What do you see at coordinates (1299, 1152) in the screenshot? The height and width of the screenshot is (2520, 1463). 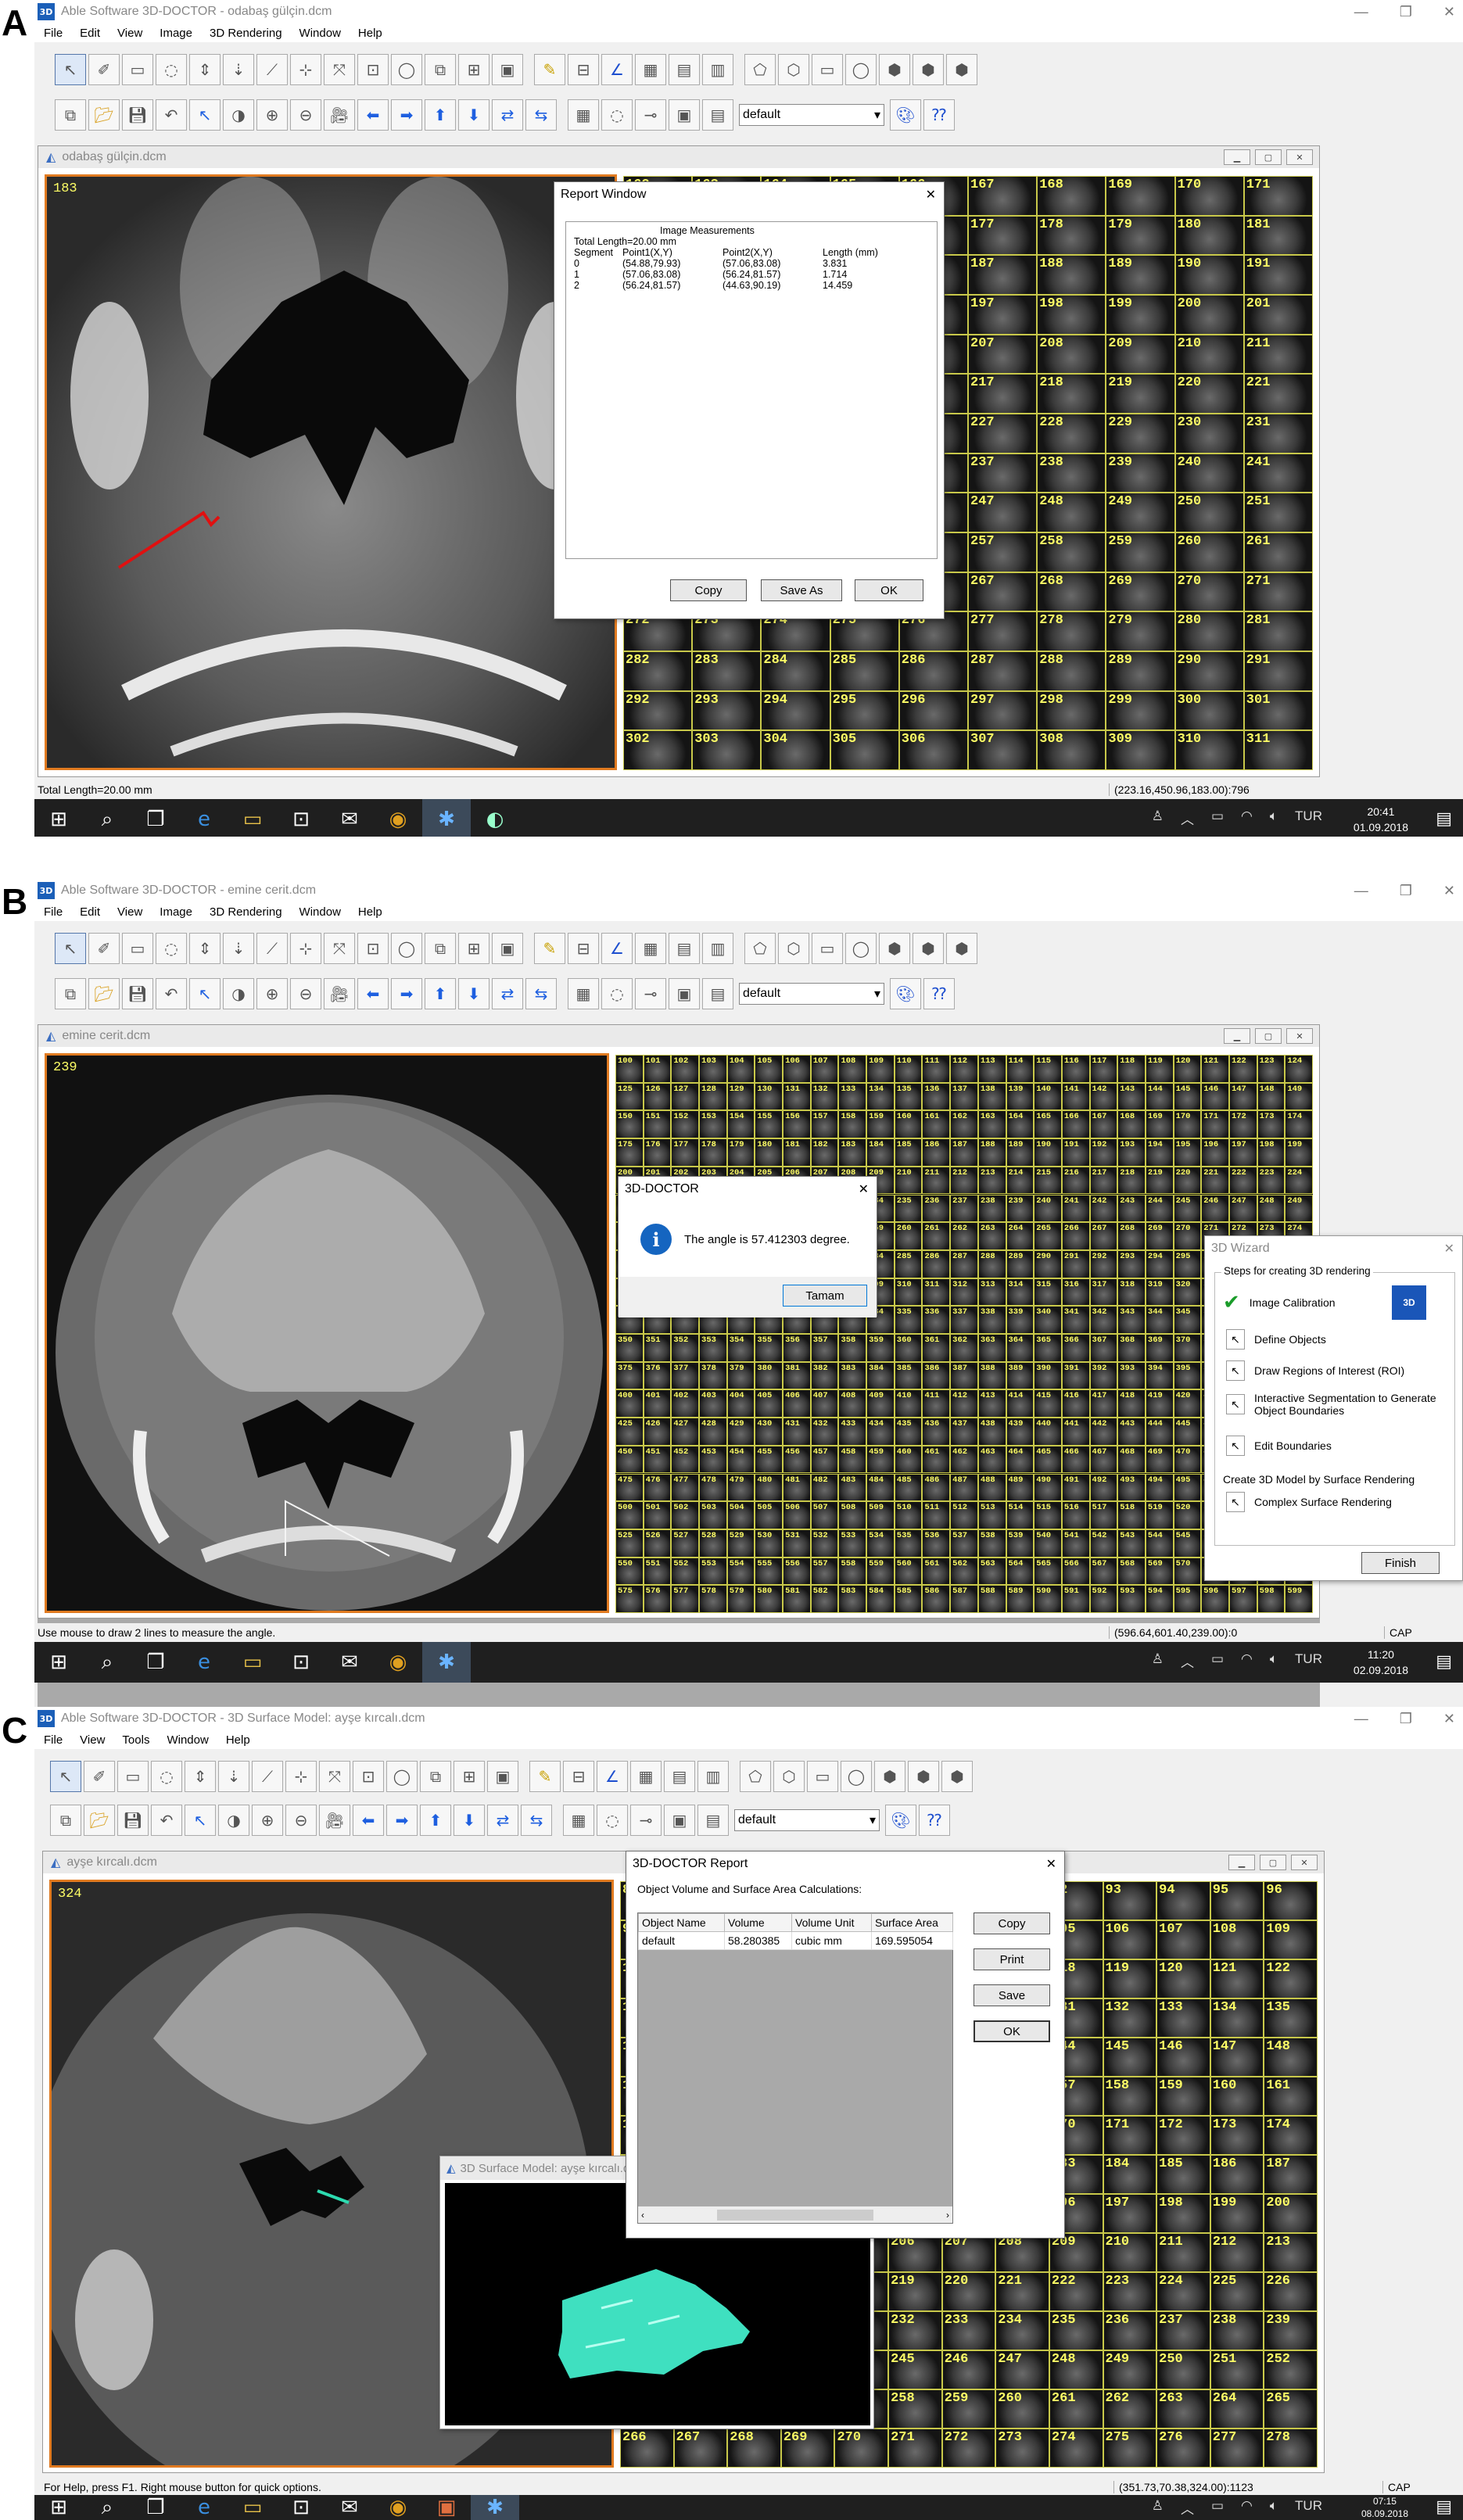 I see `slice-thumbnail: 199` at bounding box center [1299, 1152].